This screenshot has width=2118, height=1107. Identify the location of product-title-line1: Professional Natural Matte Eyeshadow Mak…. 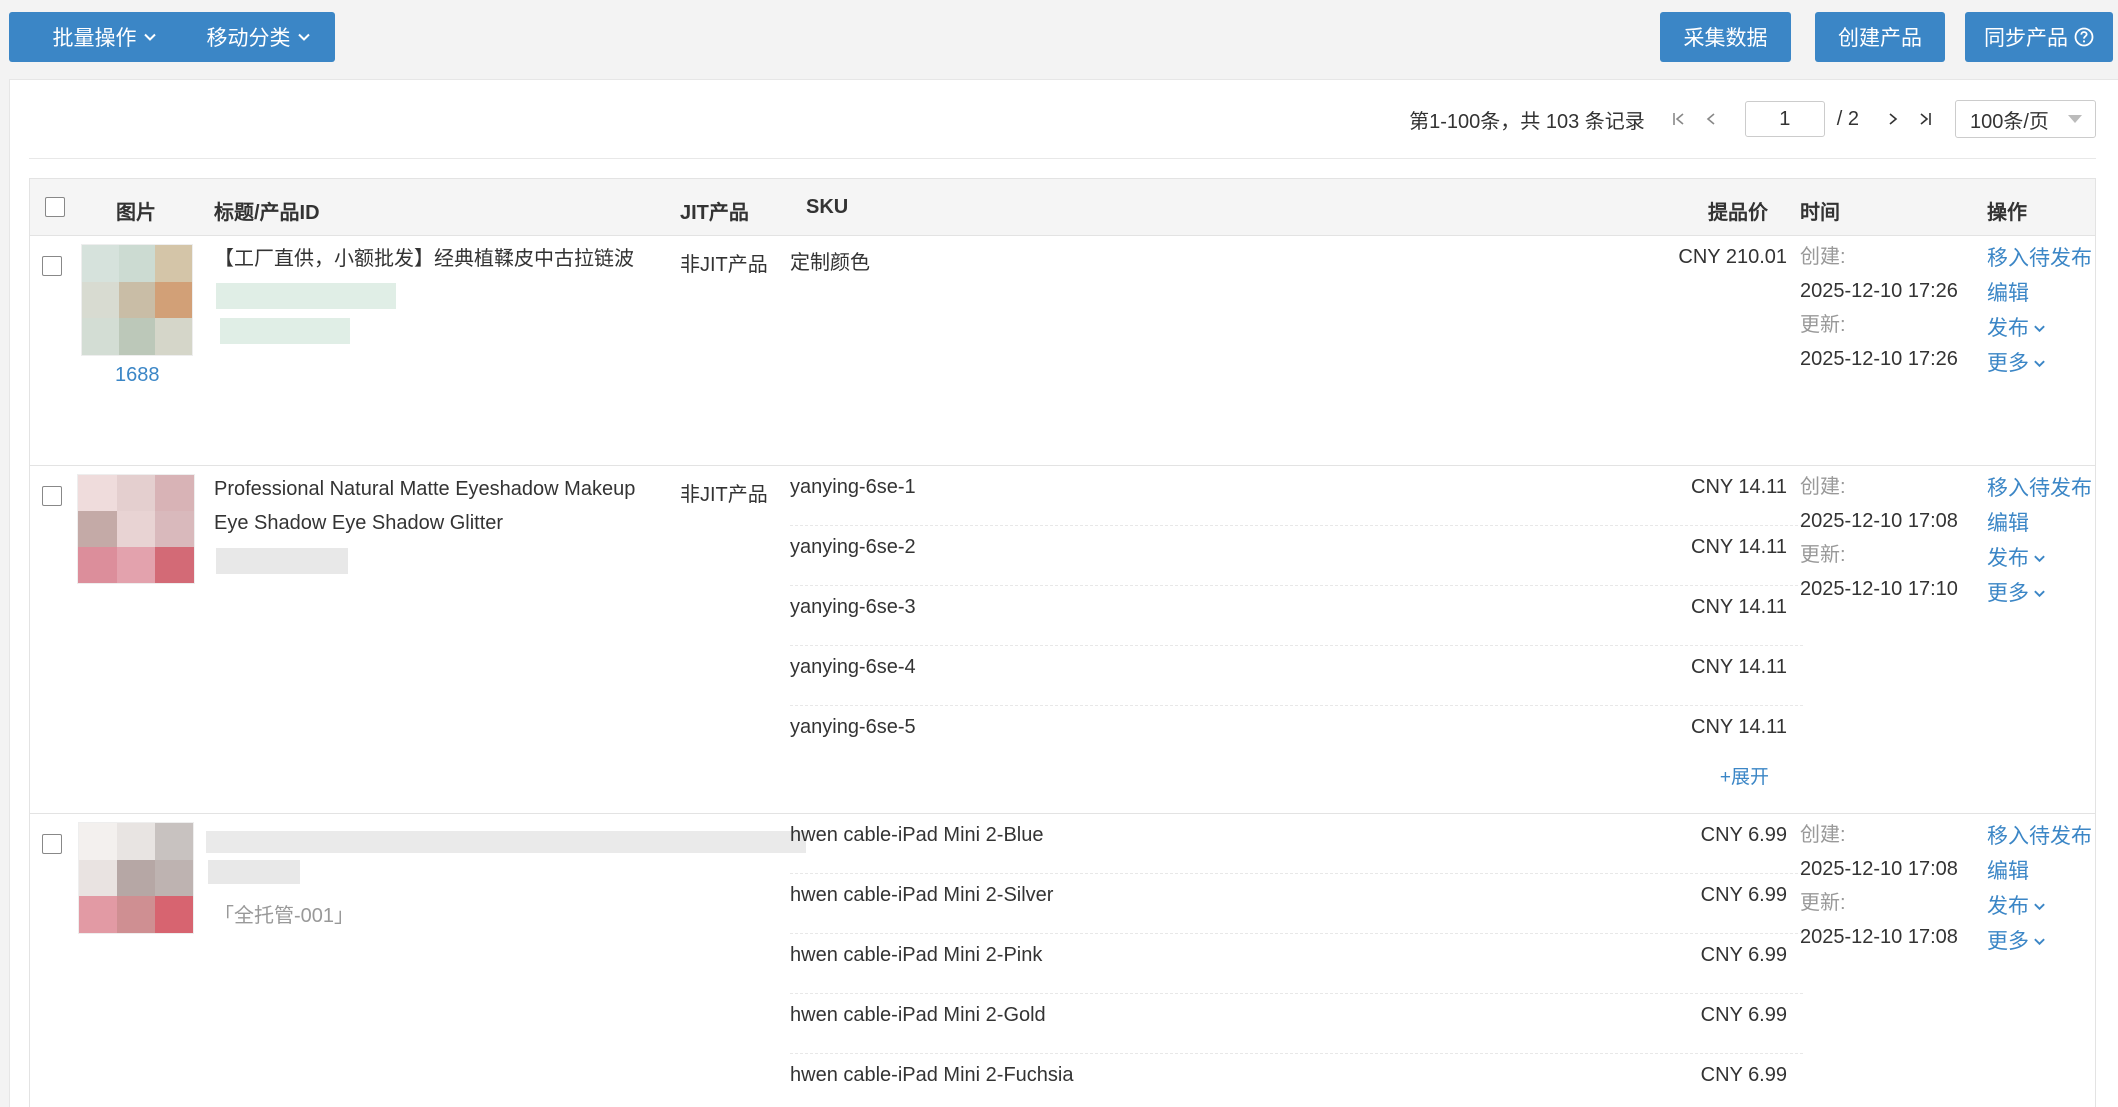
(424, 489).